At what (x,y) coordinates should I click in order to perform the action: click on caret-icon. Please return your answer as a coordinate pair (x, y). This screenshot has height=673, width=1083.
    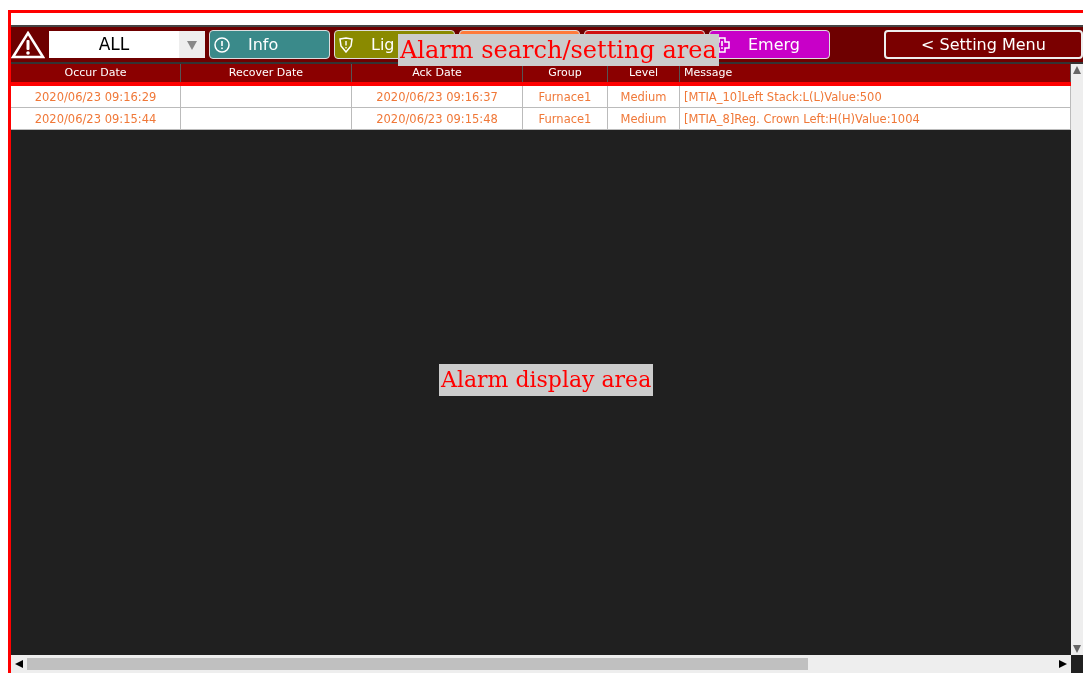
    Looking at the image, I should click on (192, 44).